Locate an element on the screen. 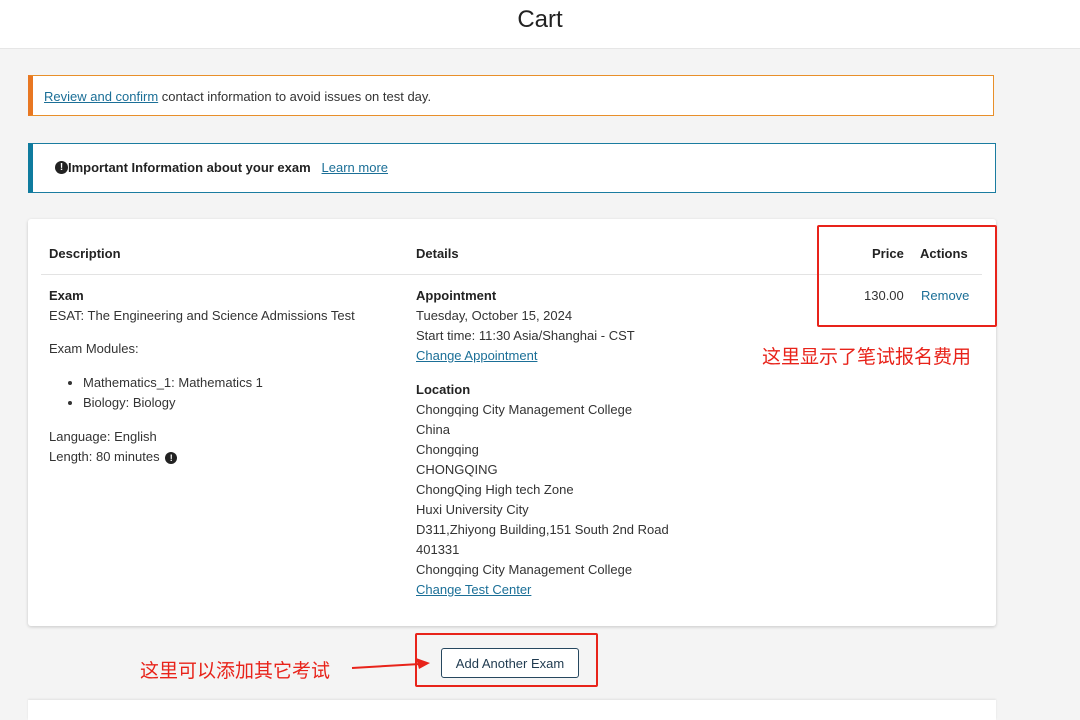 The height and width of the screenshot is (720, 1080). module-item: Biology is located at coordinates (241, 403).